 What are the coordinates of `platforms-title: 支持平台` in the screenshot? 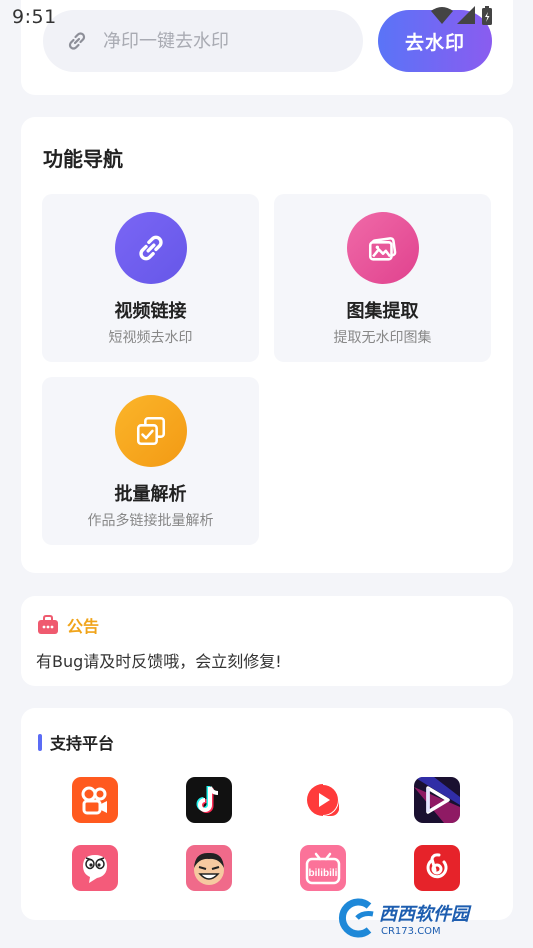 It's located at (82, 743).